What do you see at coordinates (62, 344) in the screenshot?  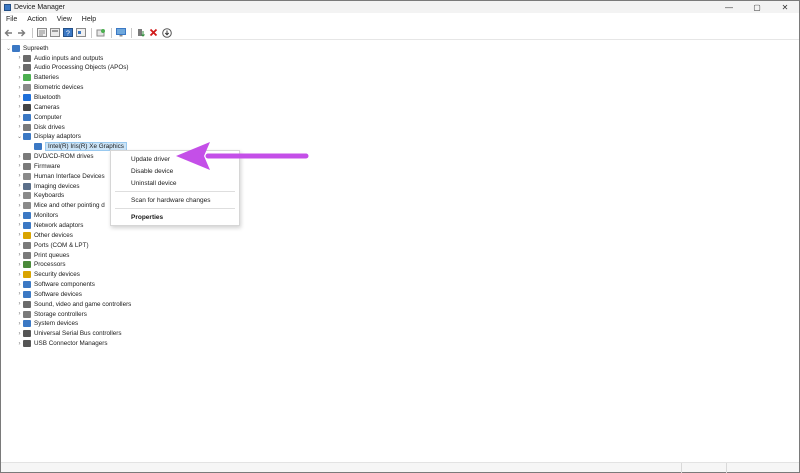 I see `tree-item: › USB Connector Managers` at bounding box center [62, 344].